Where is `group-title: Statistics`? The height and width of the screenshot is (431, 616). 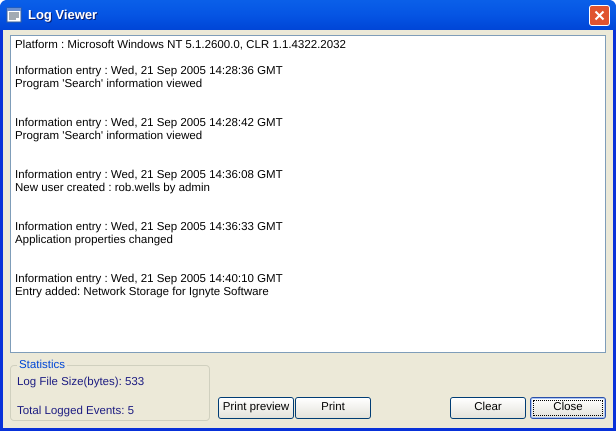
group-title: Statistics is located at coordinates (42, 365).